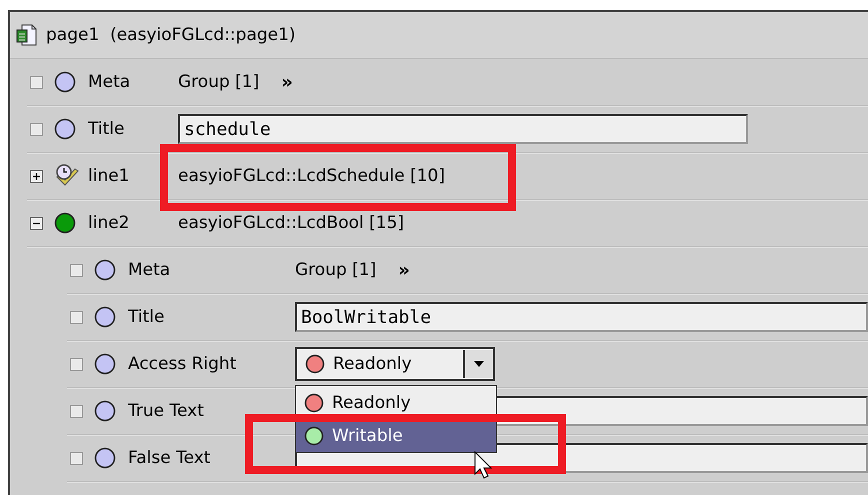  I want to click on text-field: BoolWritable, so click(581, 317).